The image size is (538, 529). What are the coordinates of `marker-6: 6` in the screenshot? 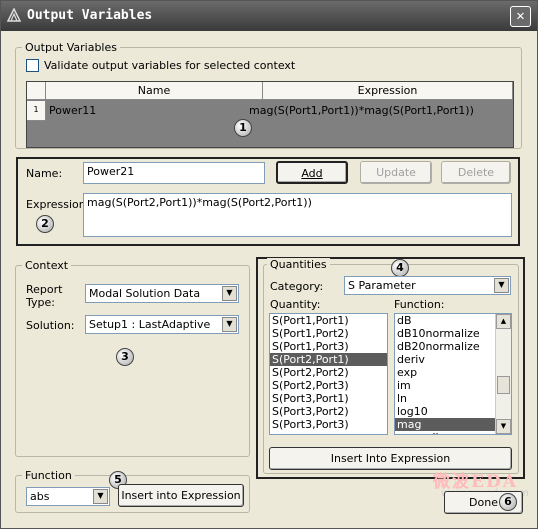 It's located at (508, 502).